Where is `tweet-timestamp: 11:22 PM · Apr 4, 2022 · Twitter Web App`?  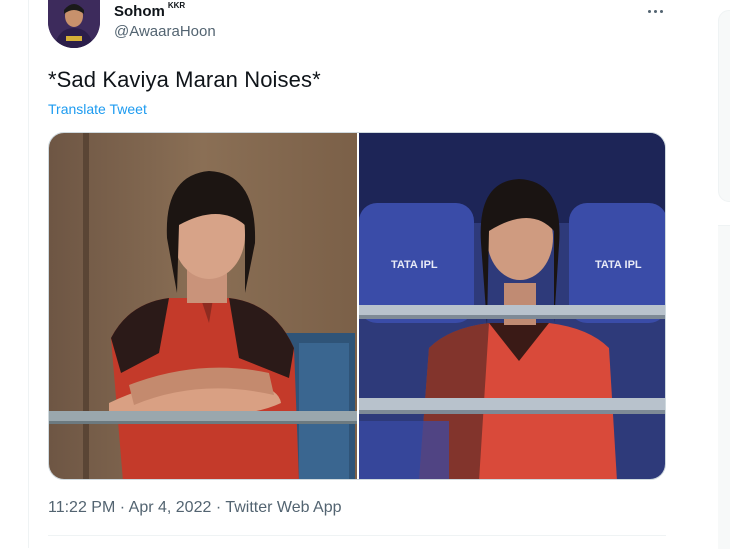
tweet-timestamp: 11:22 PM · Apr 4, 2022 · Twitter Web App is located at coordinates (195, 508).